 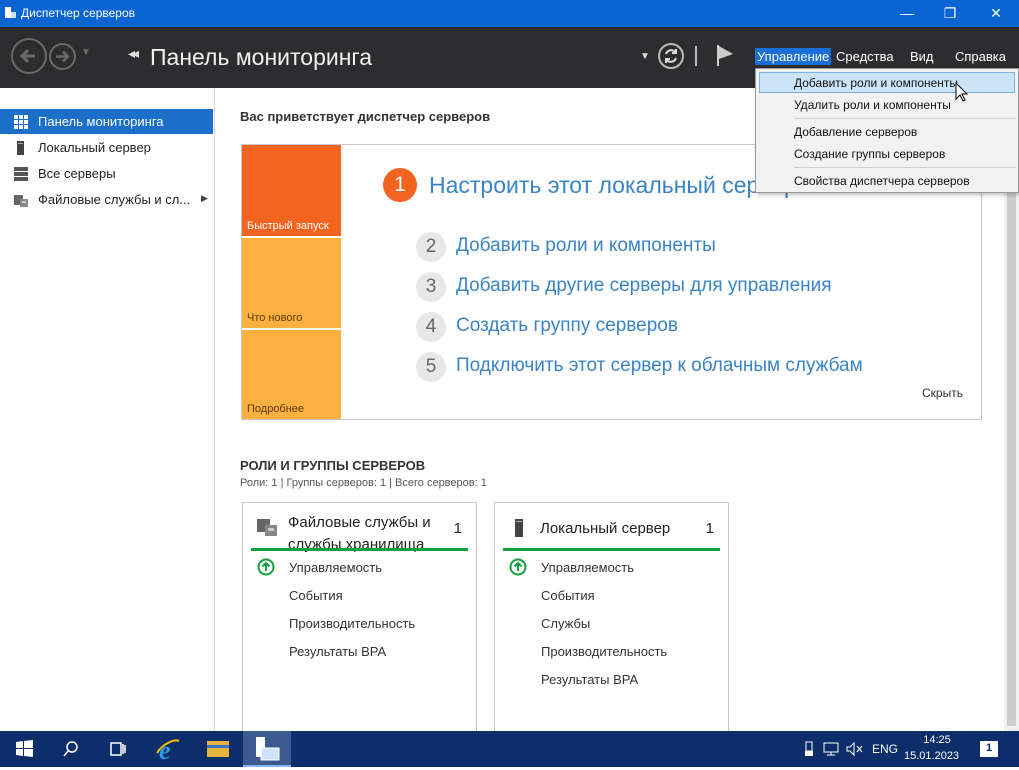 I want to click on tile-whats-new: Что нового, so click(x=291, y=283).